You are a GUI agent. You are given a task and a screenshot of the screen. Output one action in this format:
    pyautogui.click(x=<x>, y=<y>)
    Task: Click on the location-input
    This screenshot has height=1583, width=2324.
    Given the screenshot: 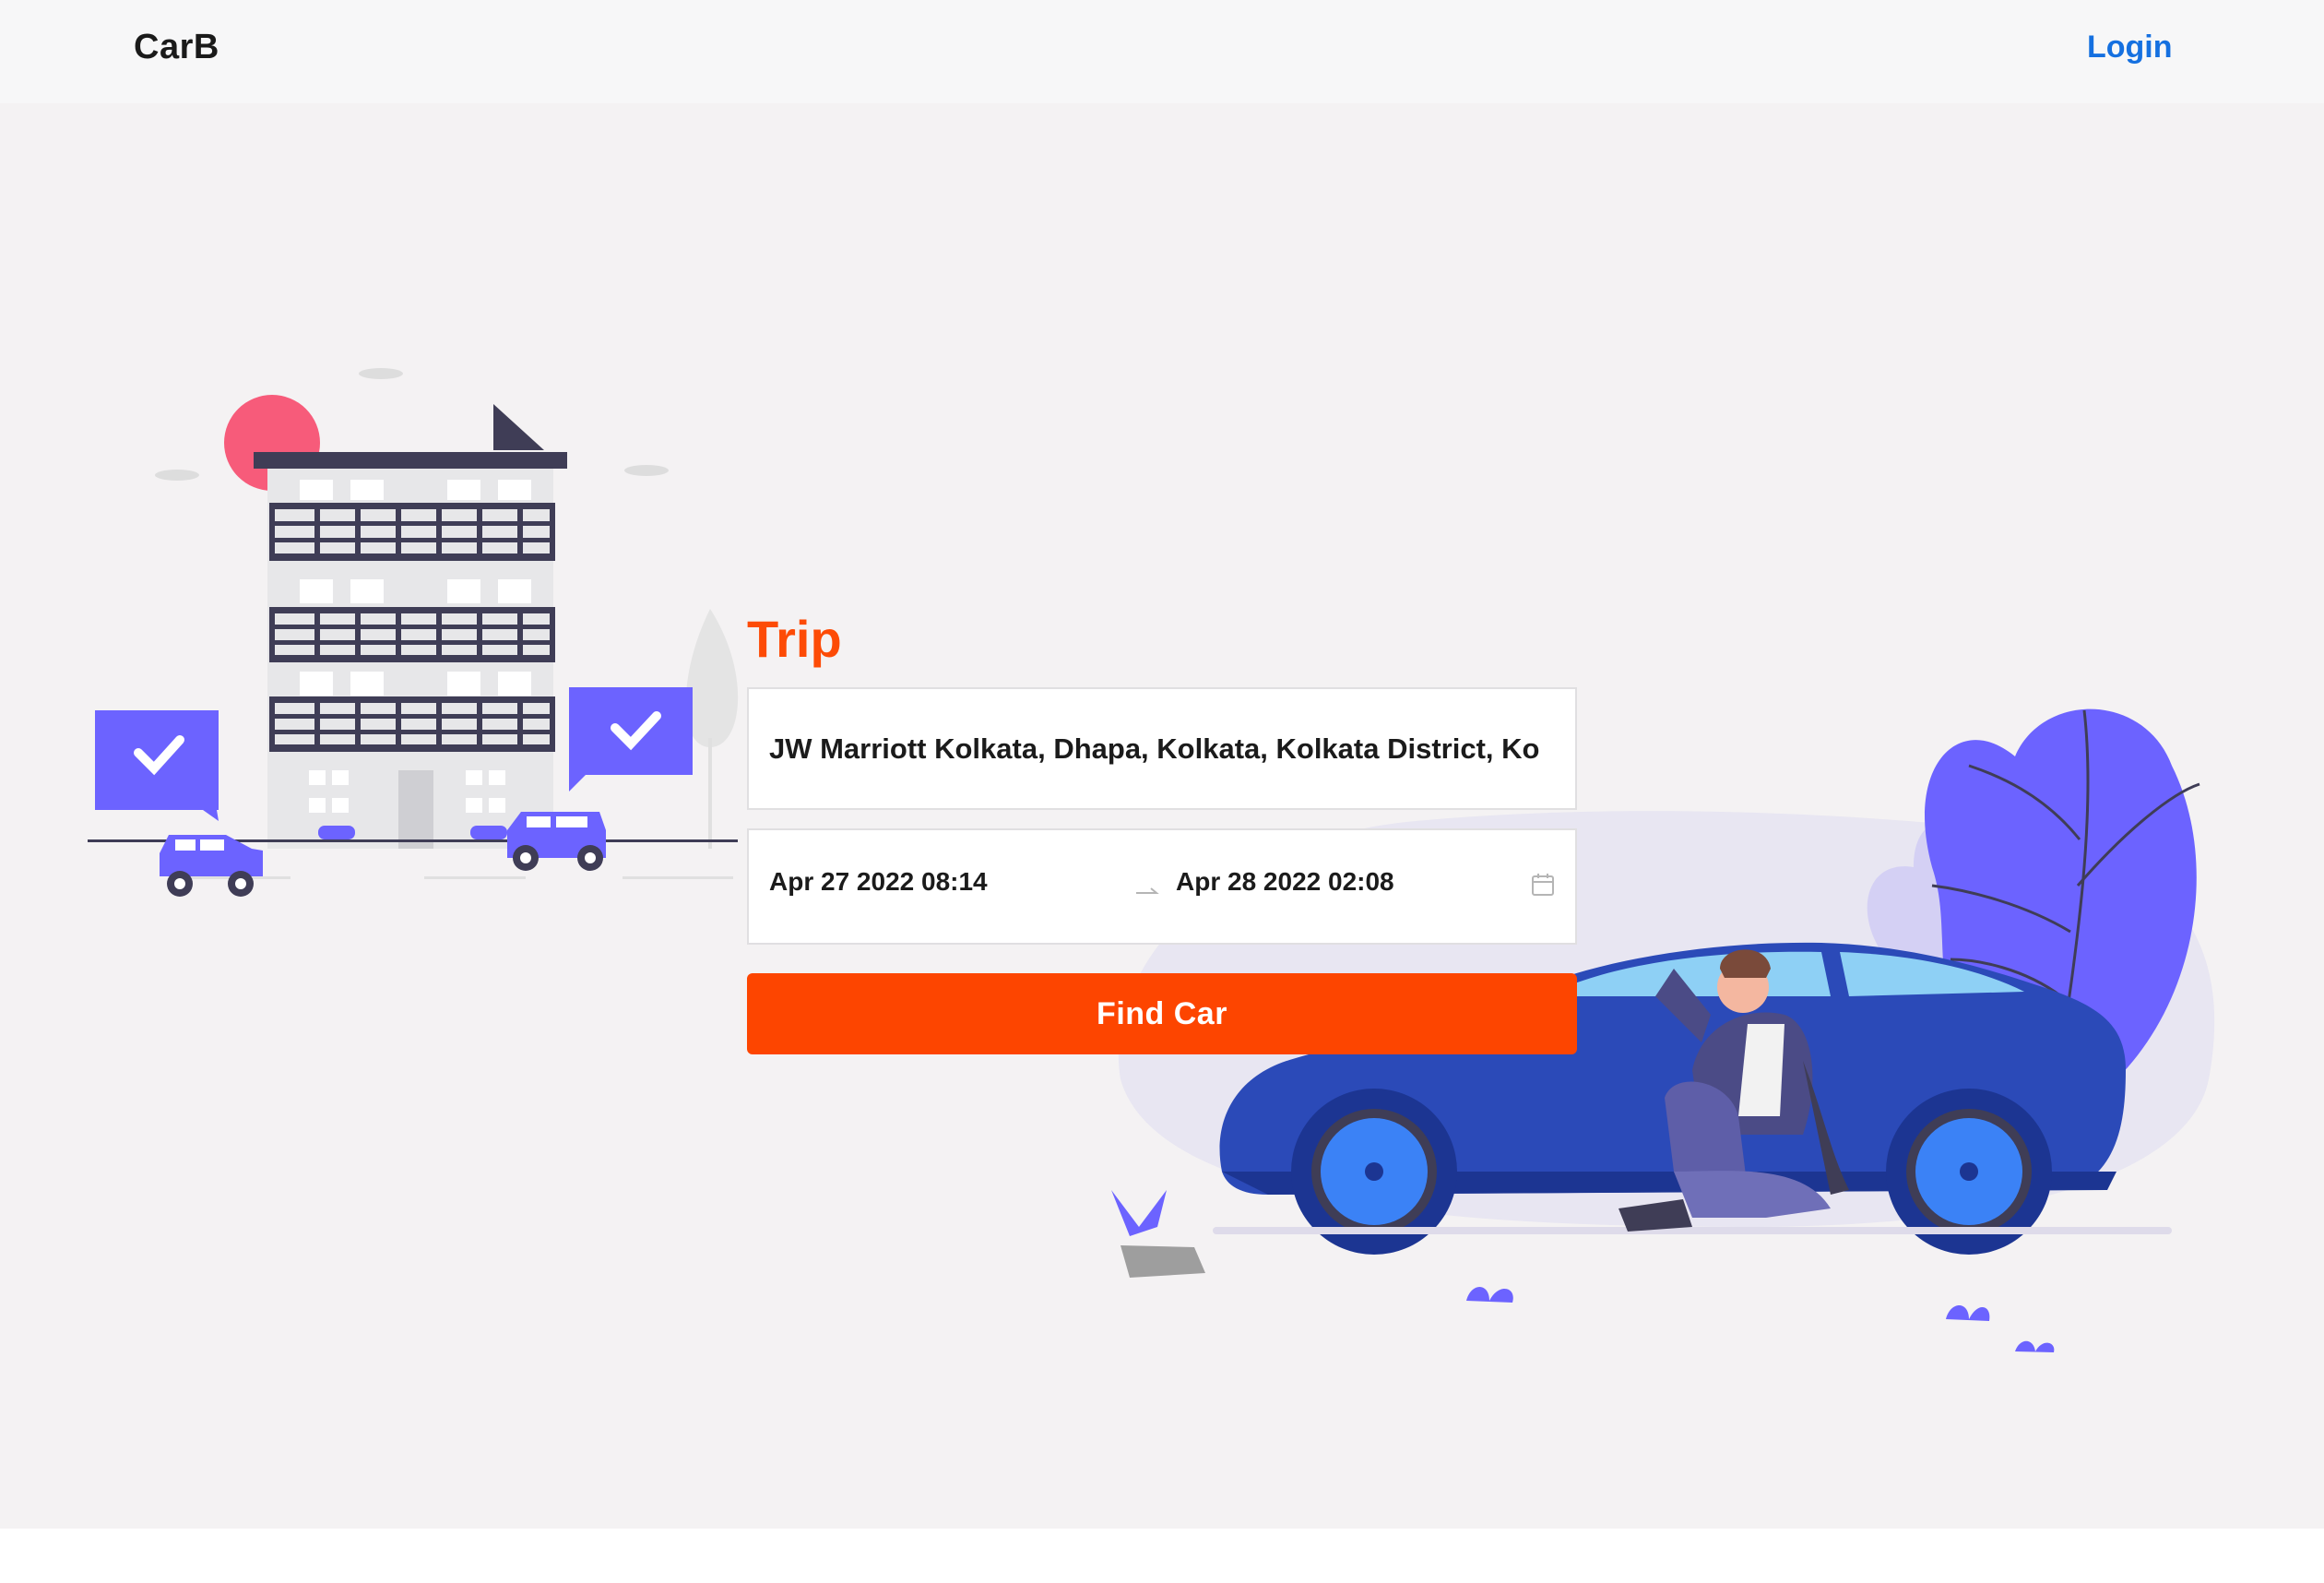 What is the action you would take?
    pyautogui.click(x=1164, y=749)
    